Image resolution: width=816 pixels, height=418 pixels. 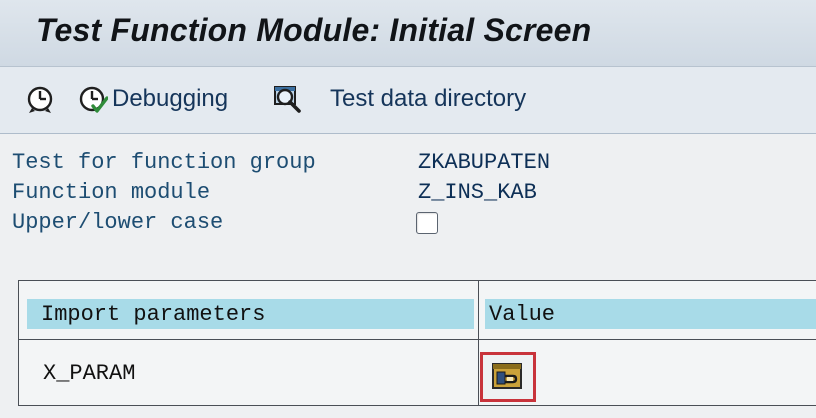 I want to click on import-parameters-header: Import parameters, so click(x=250, y=314).